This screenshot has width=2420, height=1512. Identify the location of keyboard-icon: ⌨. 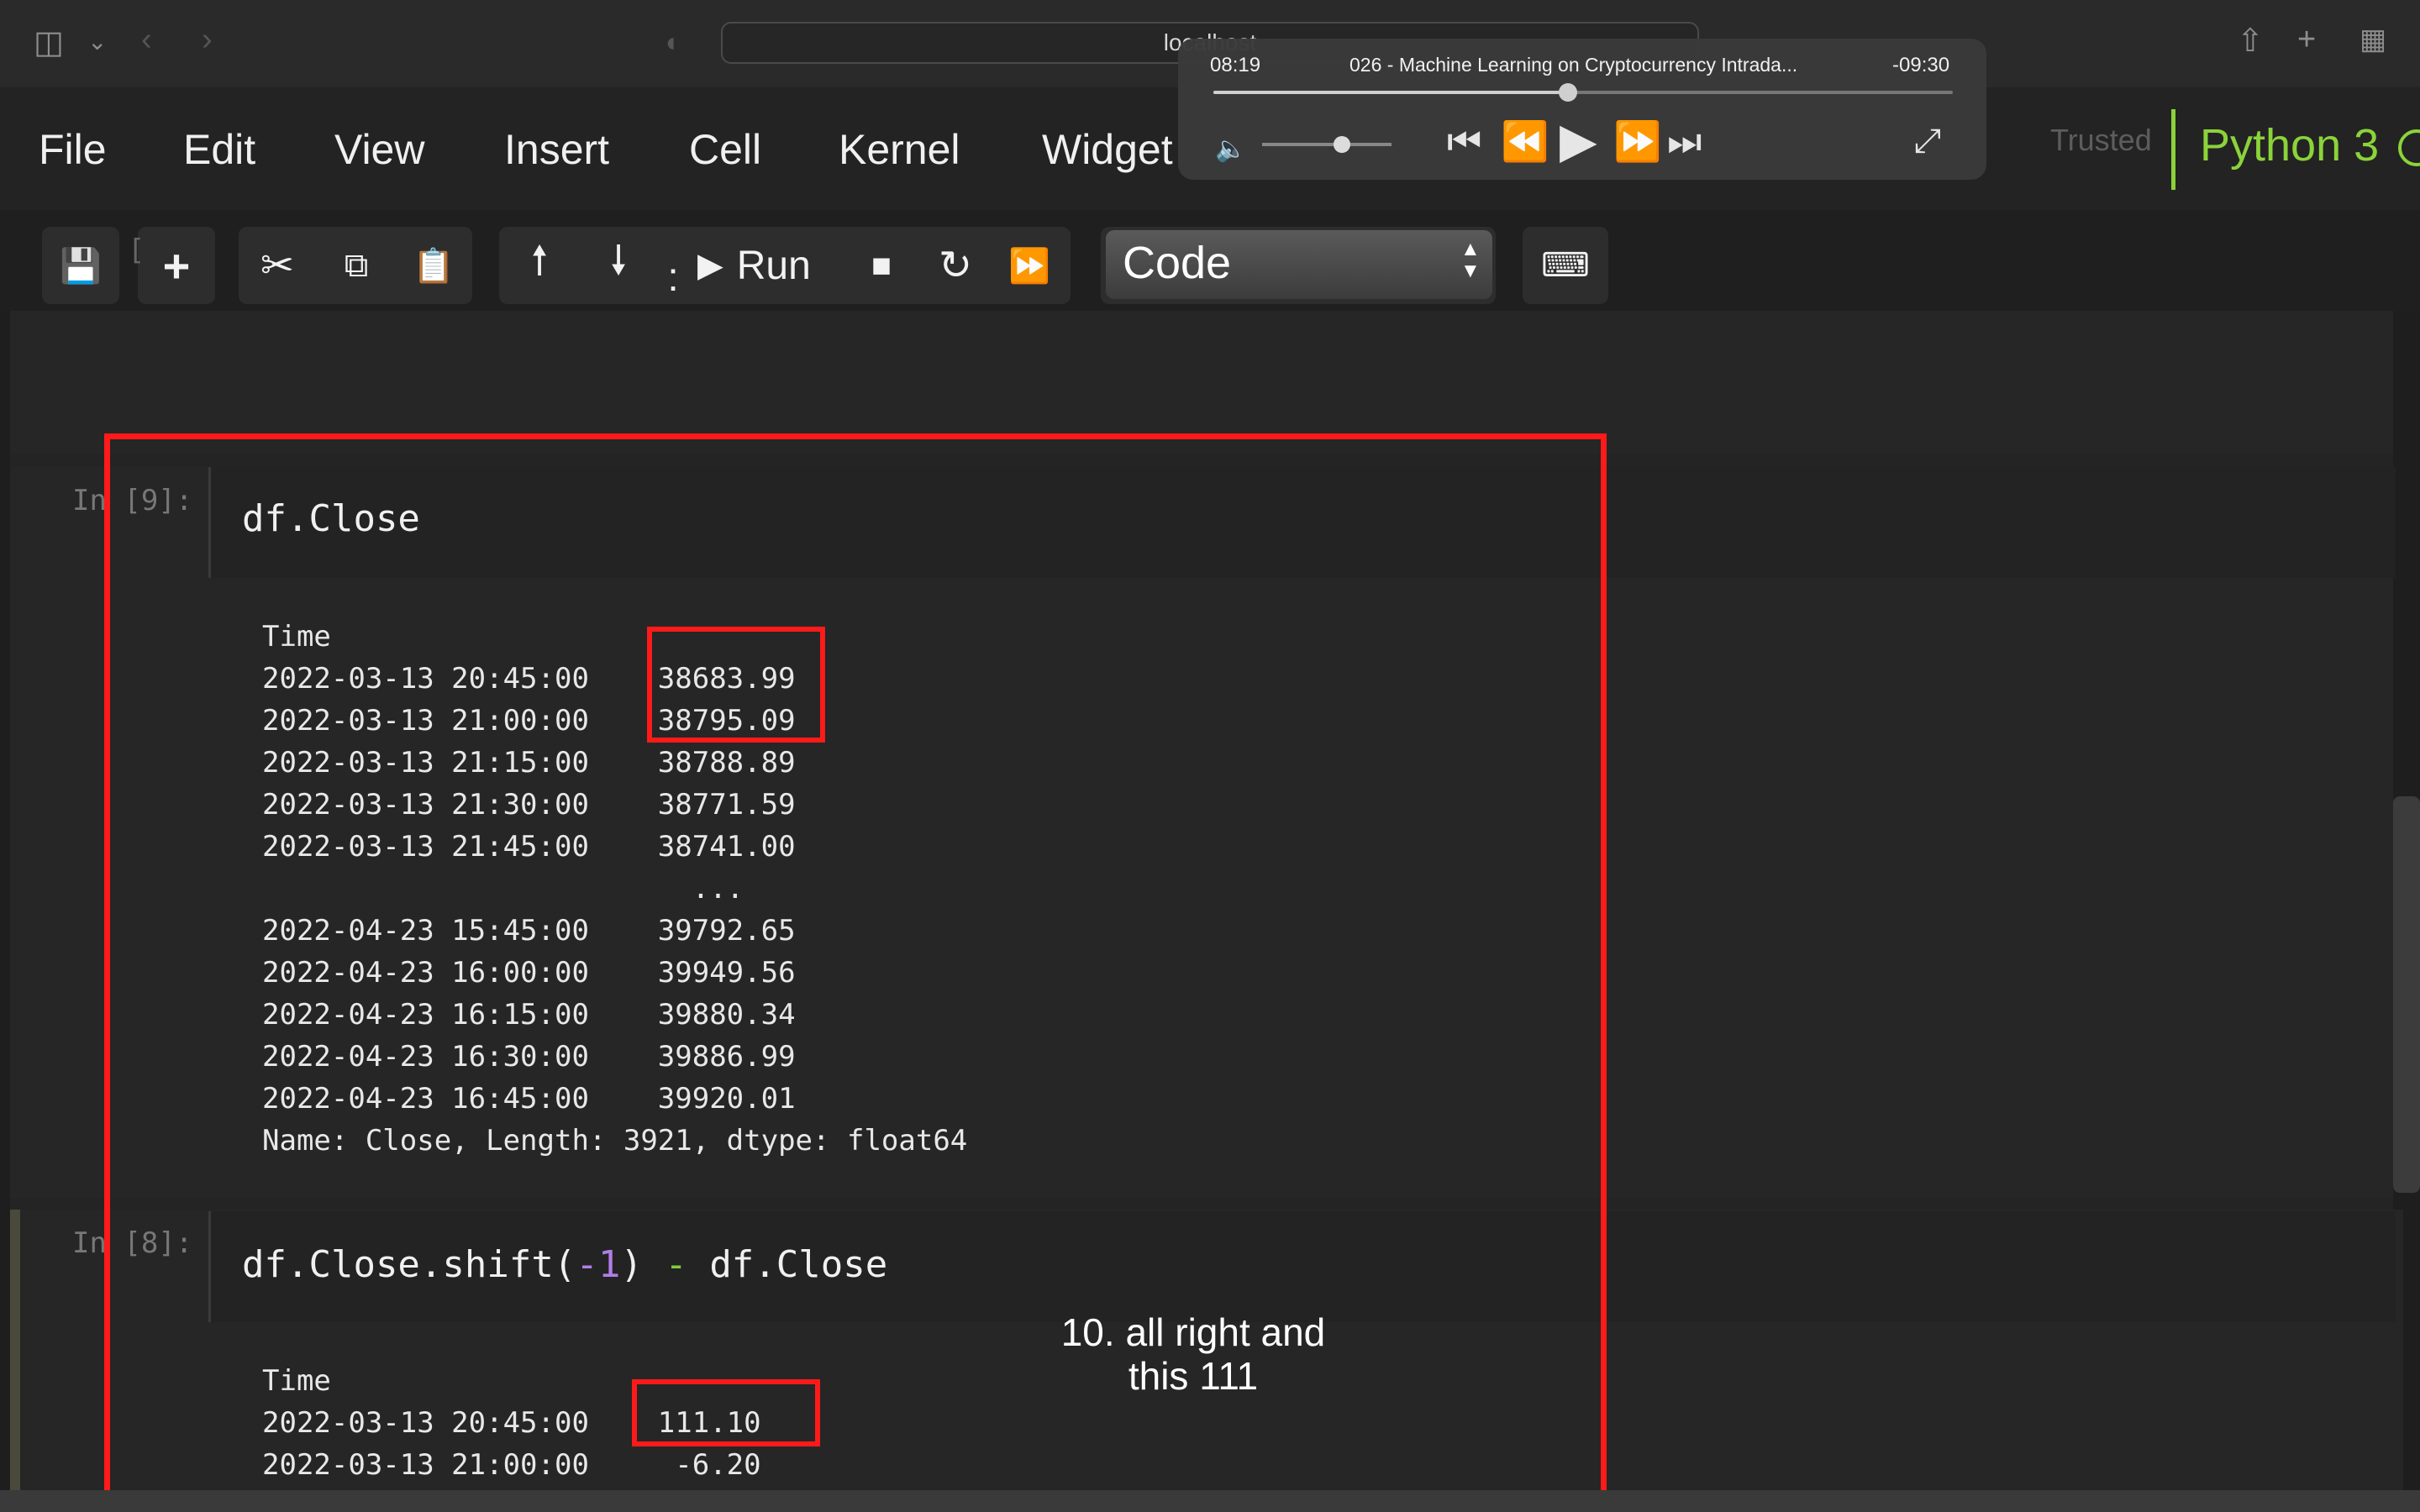
(1565, 265).